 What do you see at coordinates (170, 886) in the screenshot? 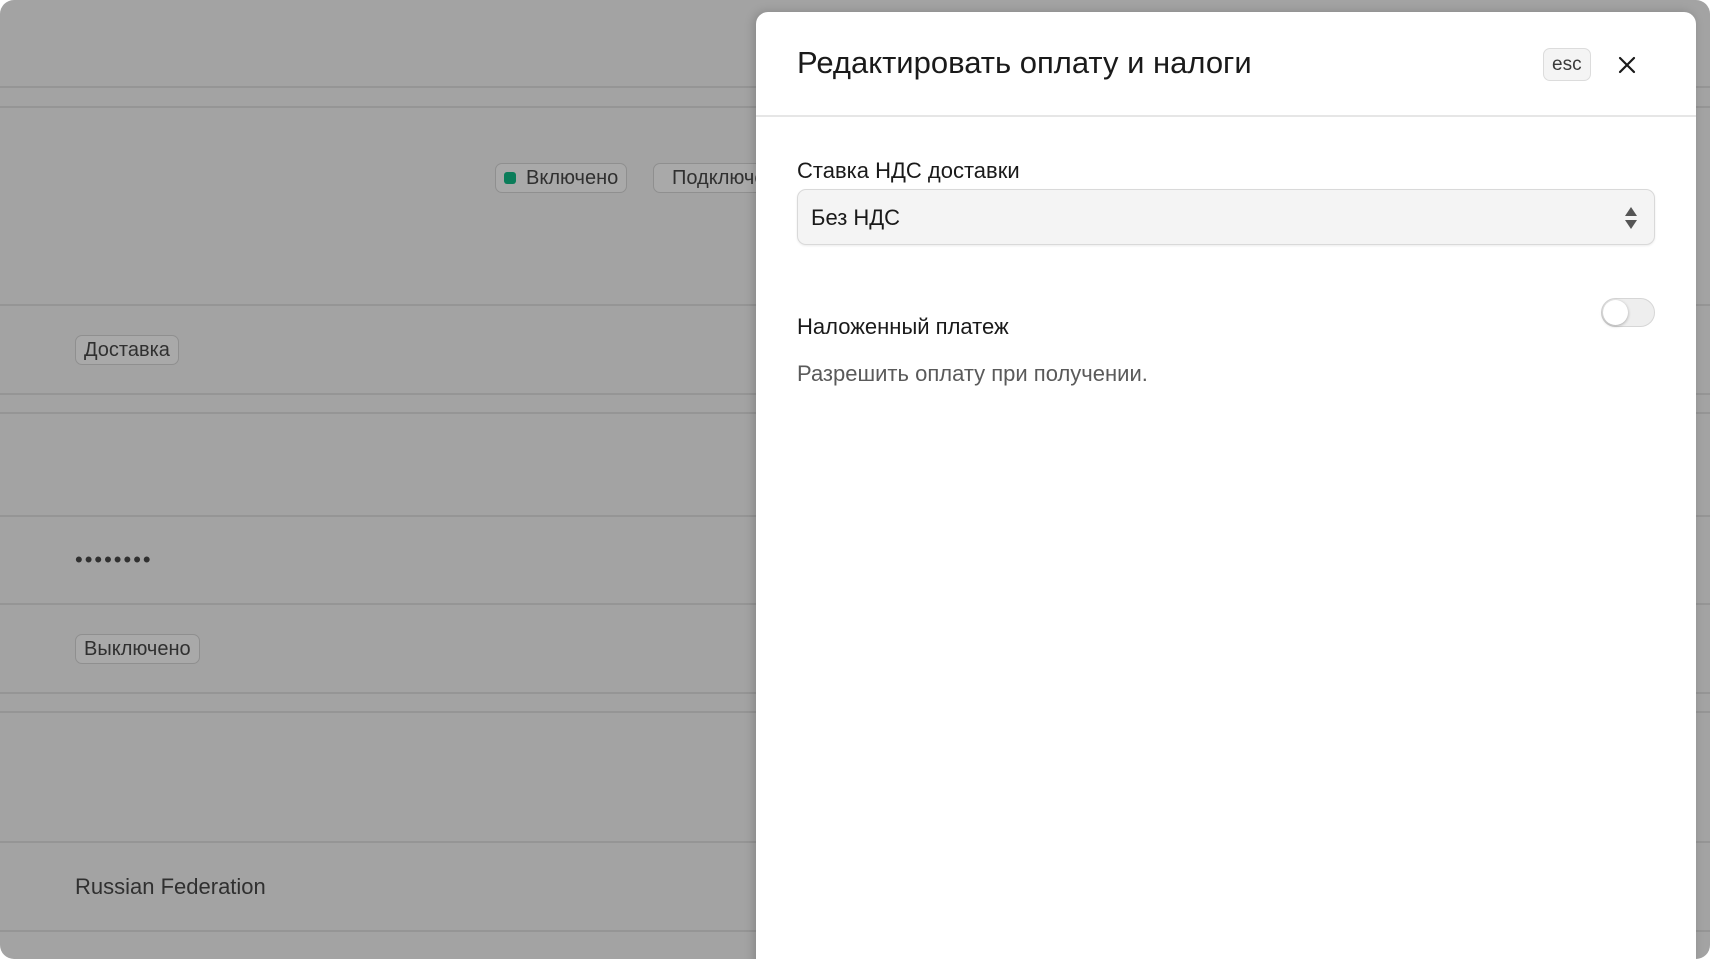
I see `country-value: Russian Federation` at bounding box center [170, 886].